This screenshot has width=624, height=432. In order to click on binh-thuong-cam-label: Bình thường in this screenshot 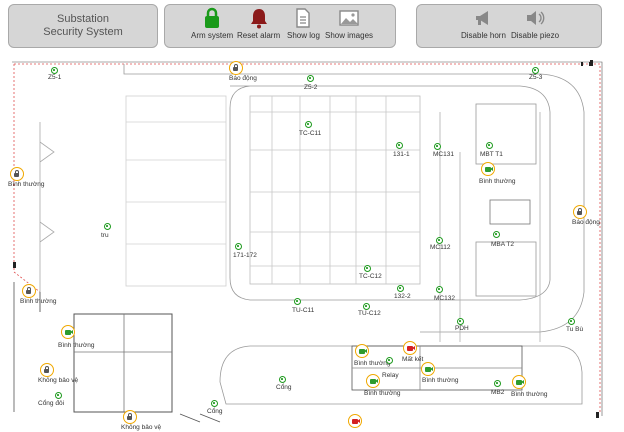, I will do `click(76, 345)`.